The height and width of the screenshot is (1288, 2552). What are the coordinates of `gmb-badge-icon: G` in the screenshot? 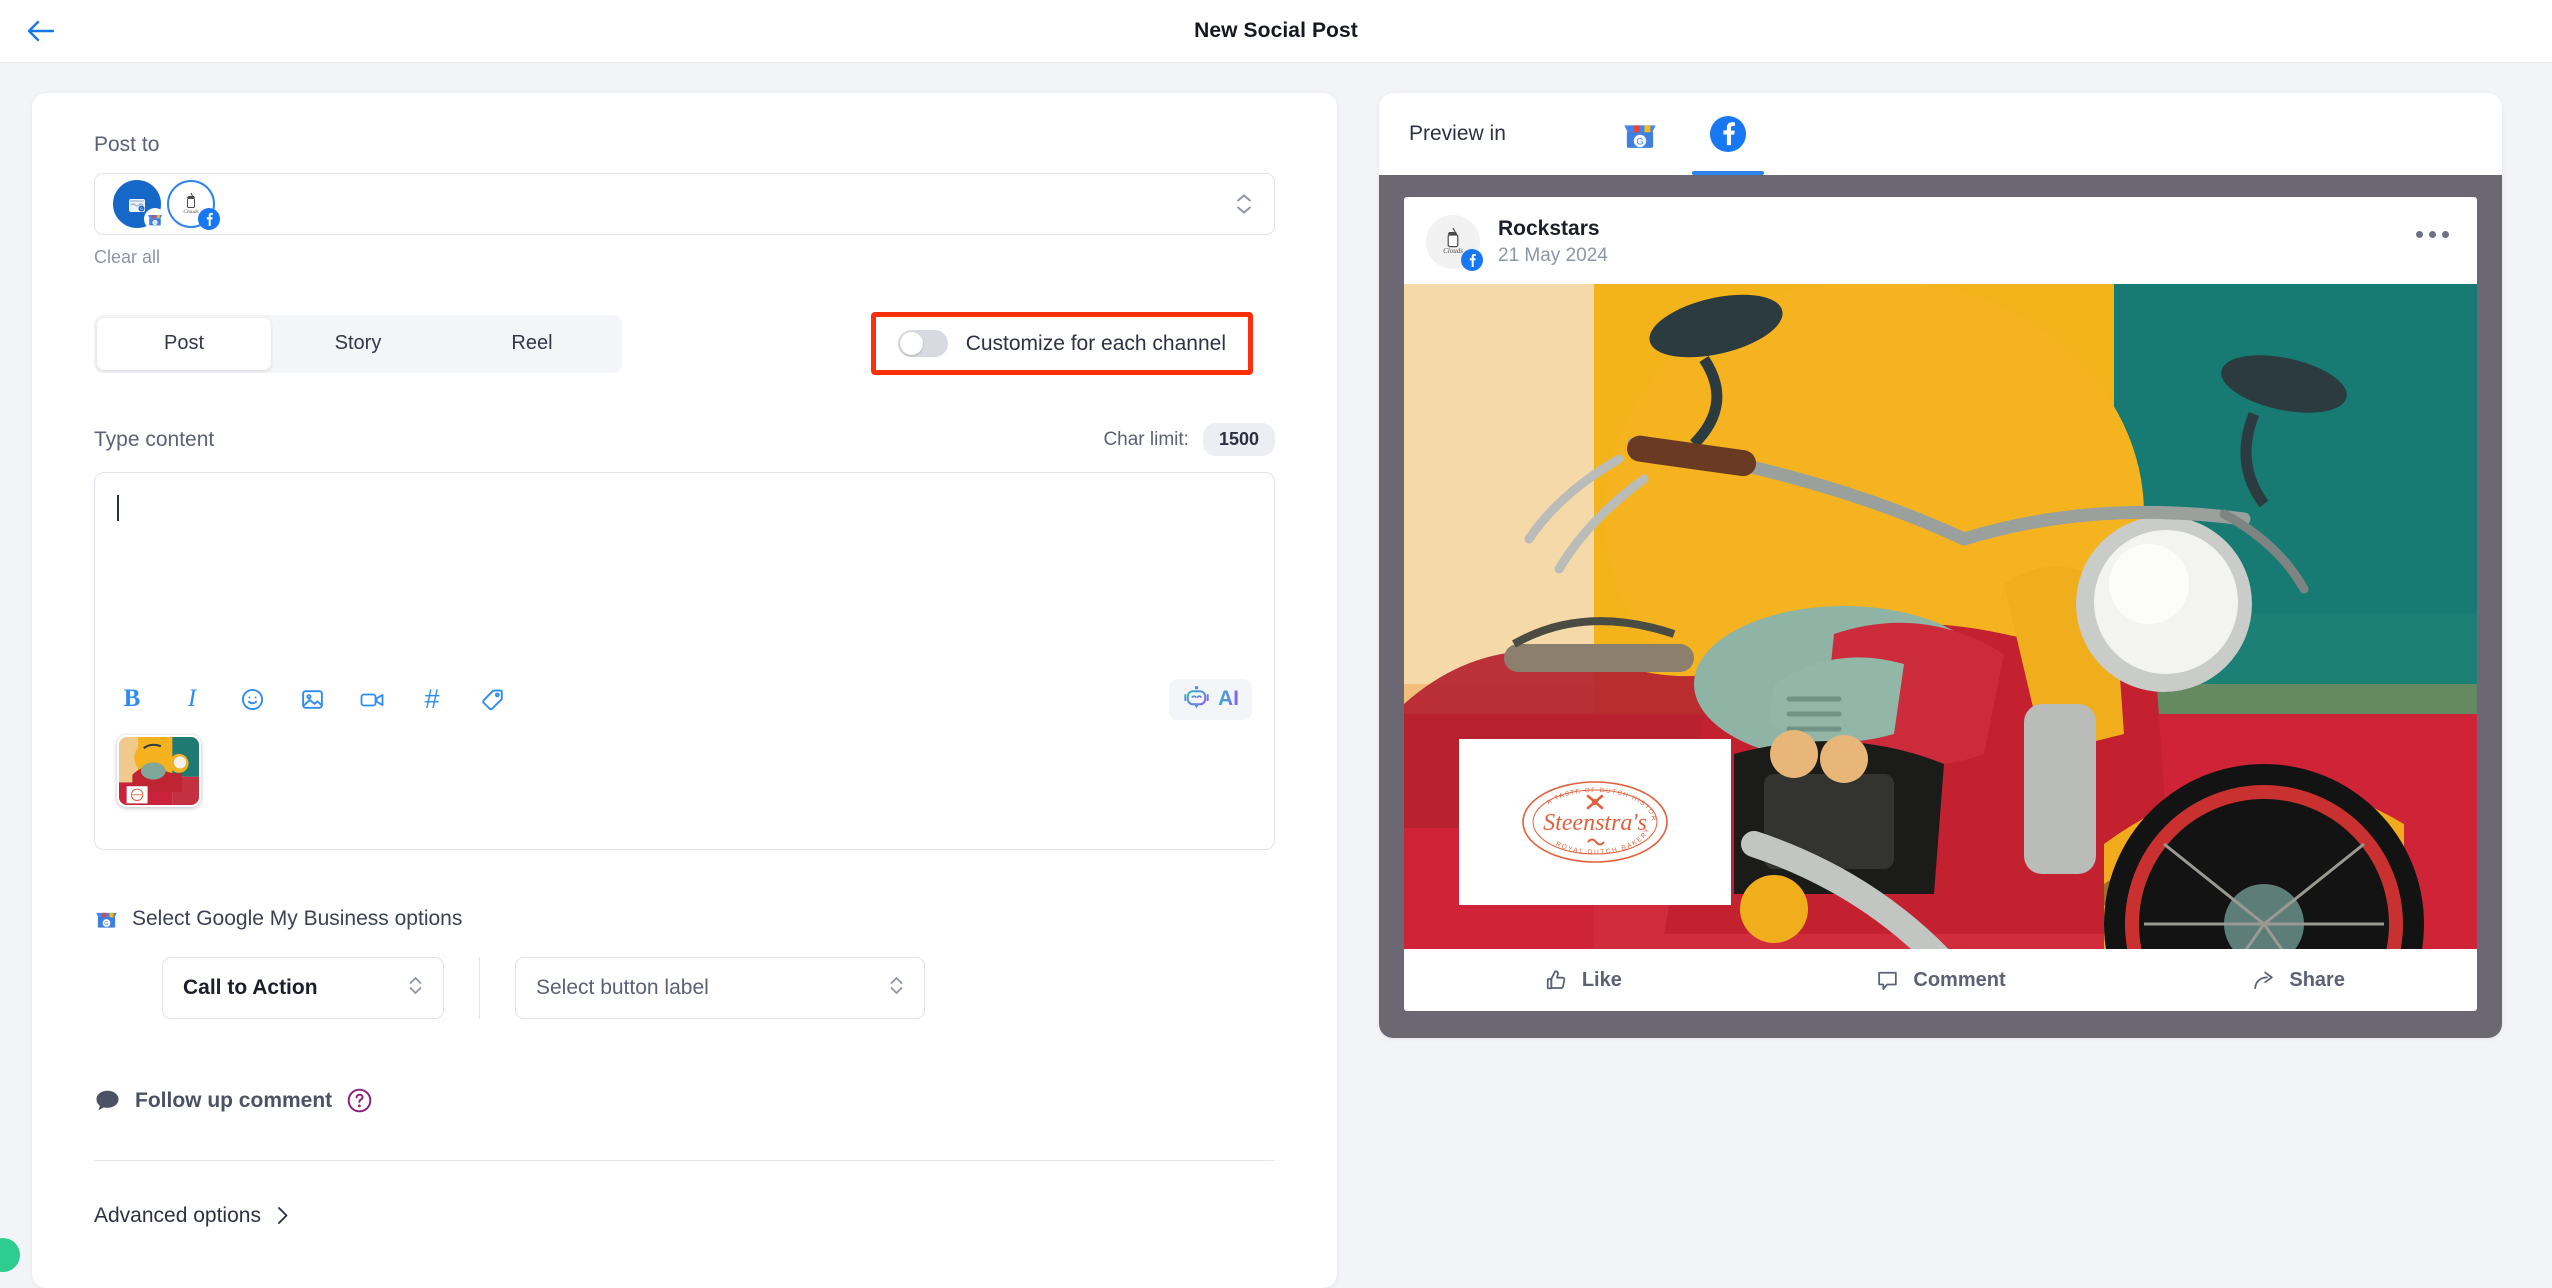 It's located at (155, 219).